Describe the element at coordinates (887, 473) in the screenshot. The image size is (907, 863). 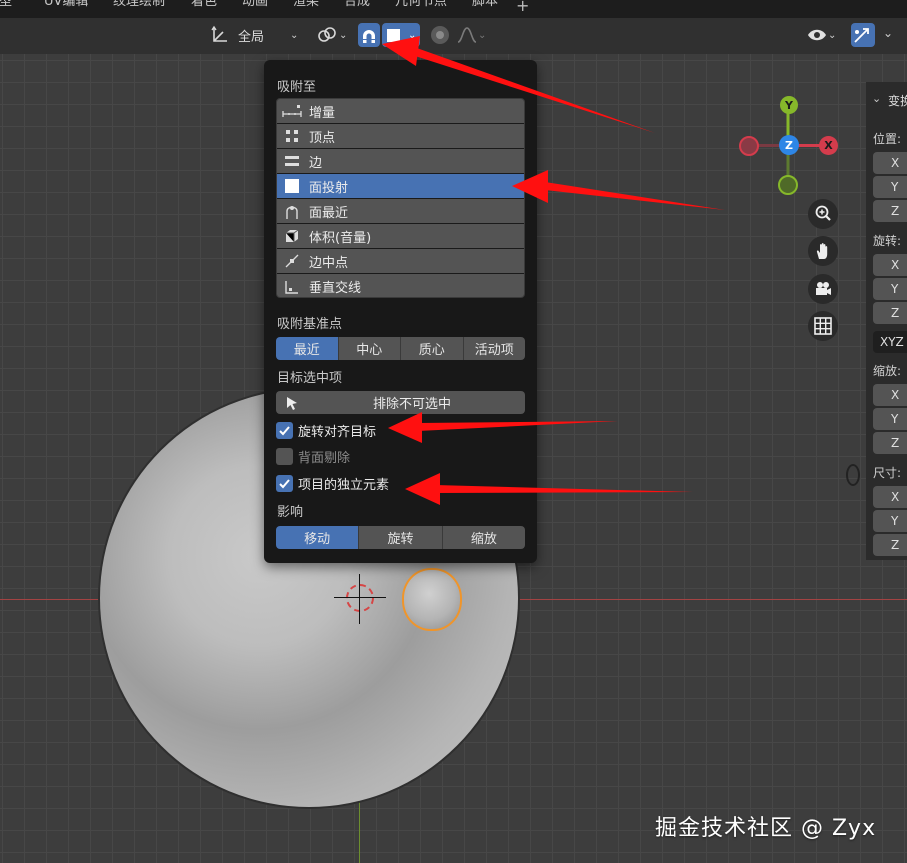
I see `dimensions-label: 尺寸:` at that location.